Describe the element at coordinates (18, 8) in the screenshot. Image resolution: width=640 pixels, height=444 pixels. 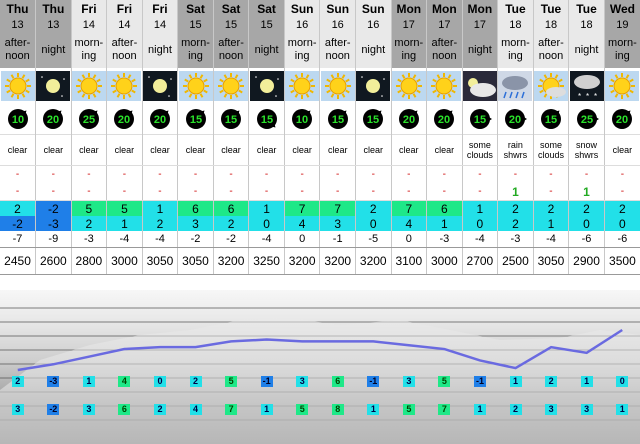
I see `day-cell: Thu` at that location.